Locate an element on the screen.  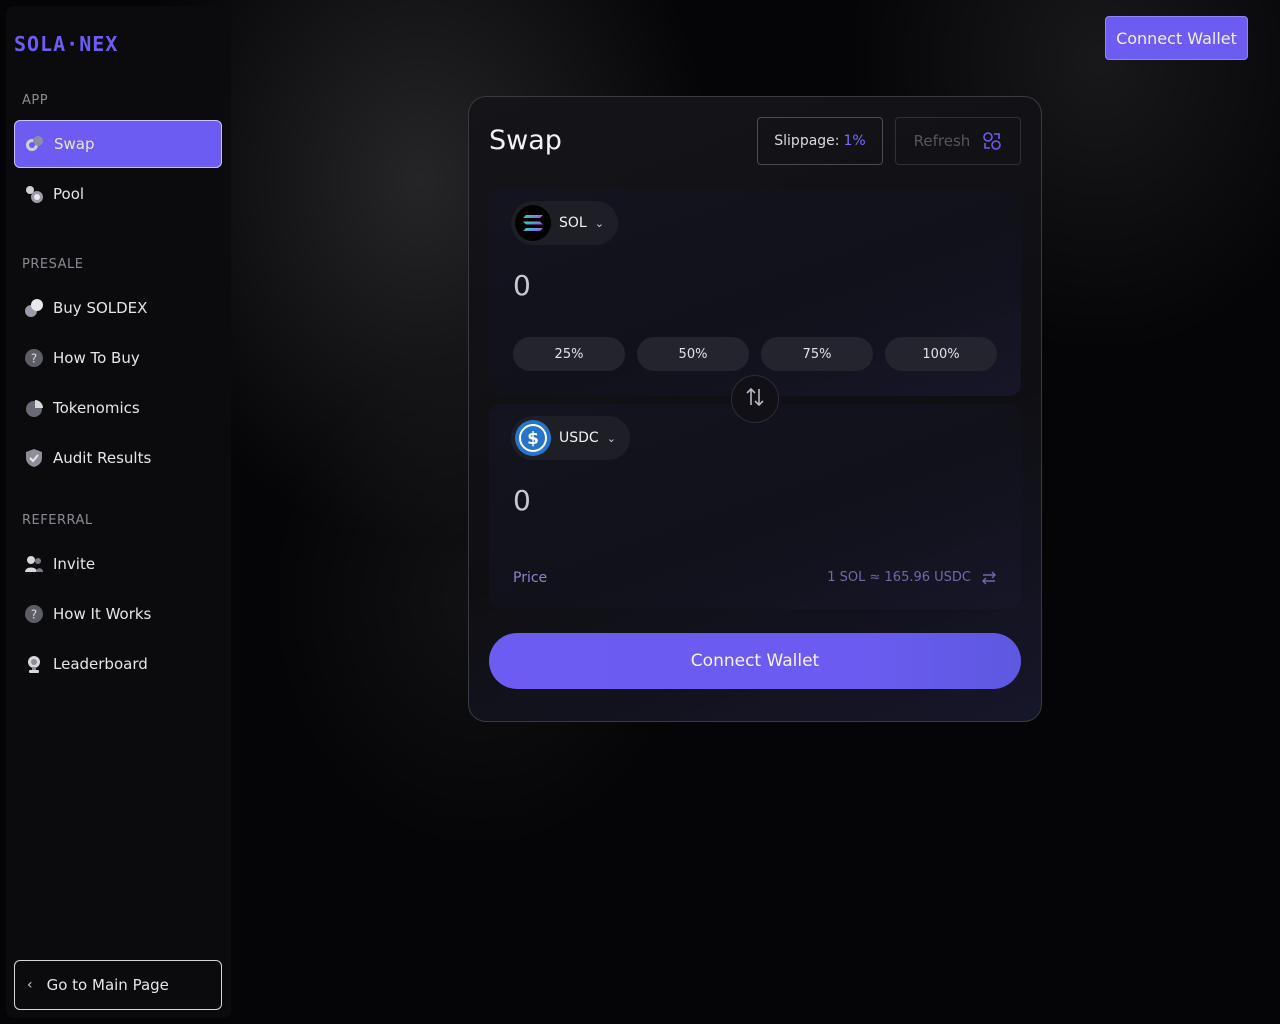
section-label-referral: REFERRAL is located at coordinates (57, 520).